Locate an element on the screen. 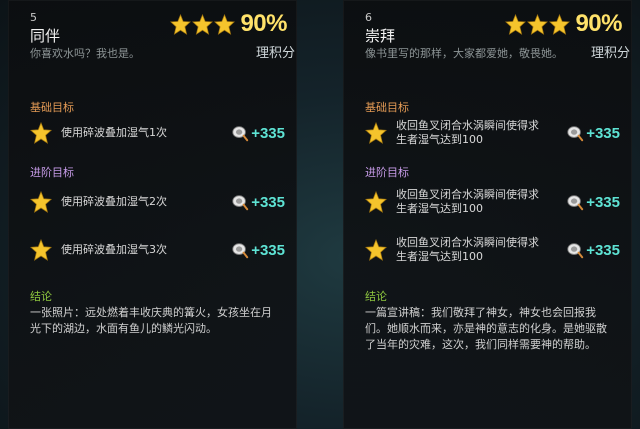  goal-row: 使用碎波叠加湿气3次 +335 is located at coordinates (157, 250).